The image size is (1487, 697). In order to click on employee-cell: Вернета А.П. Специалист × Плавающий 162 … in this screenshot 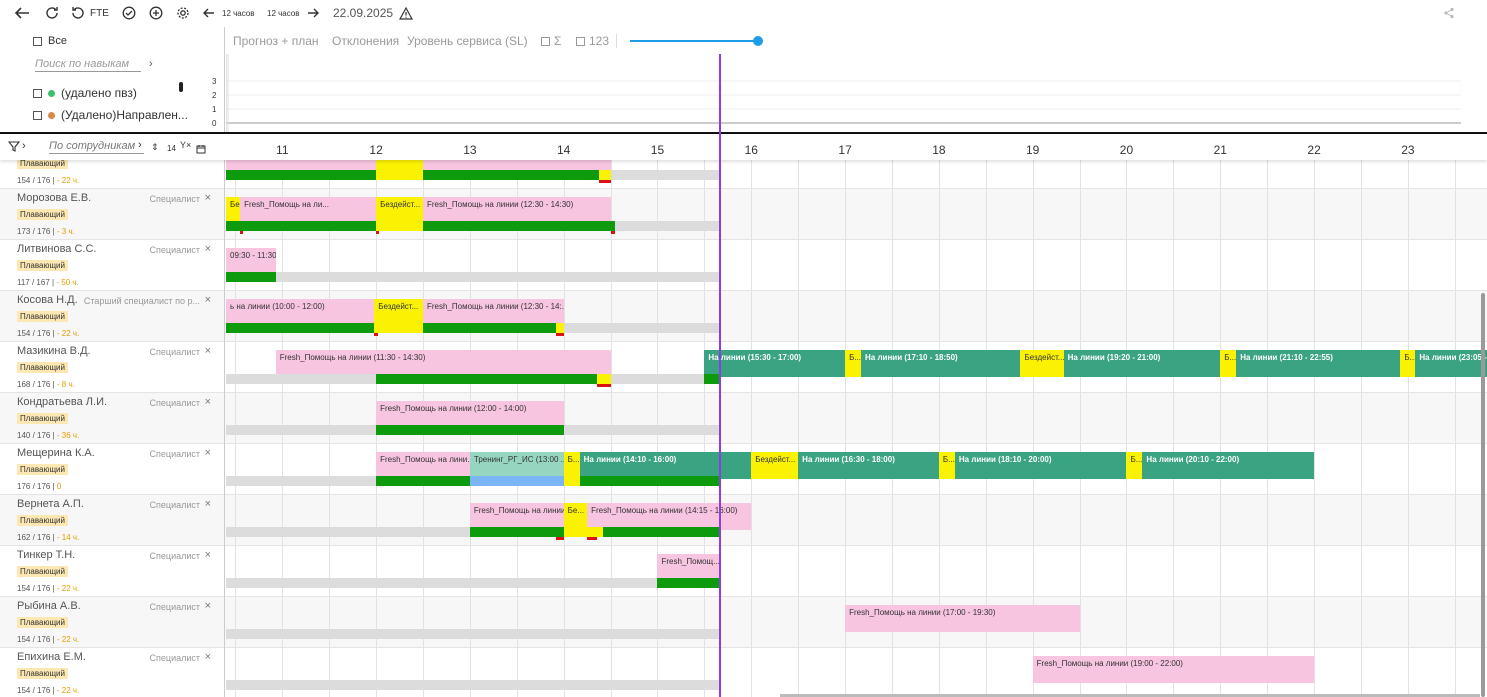, I will do `click(112, 520)`.